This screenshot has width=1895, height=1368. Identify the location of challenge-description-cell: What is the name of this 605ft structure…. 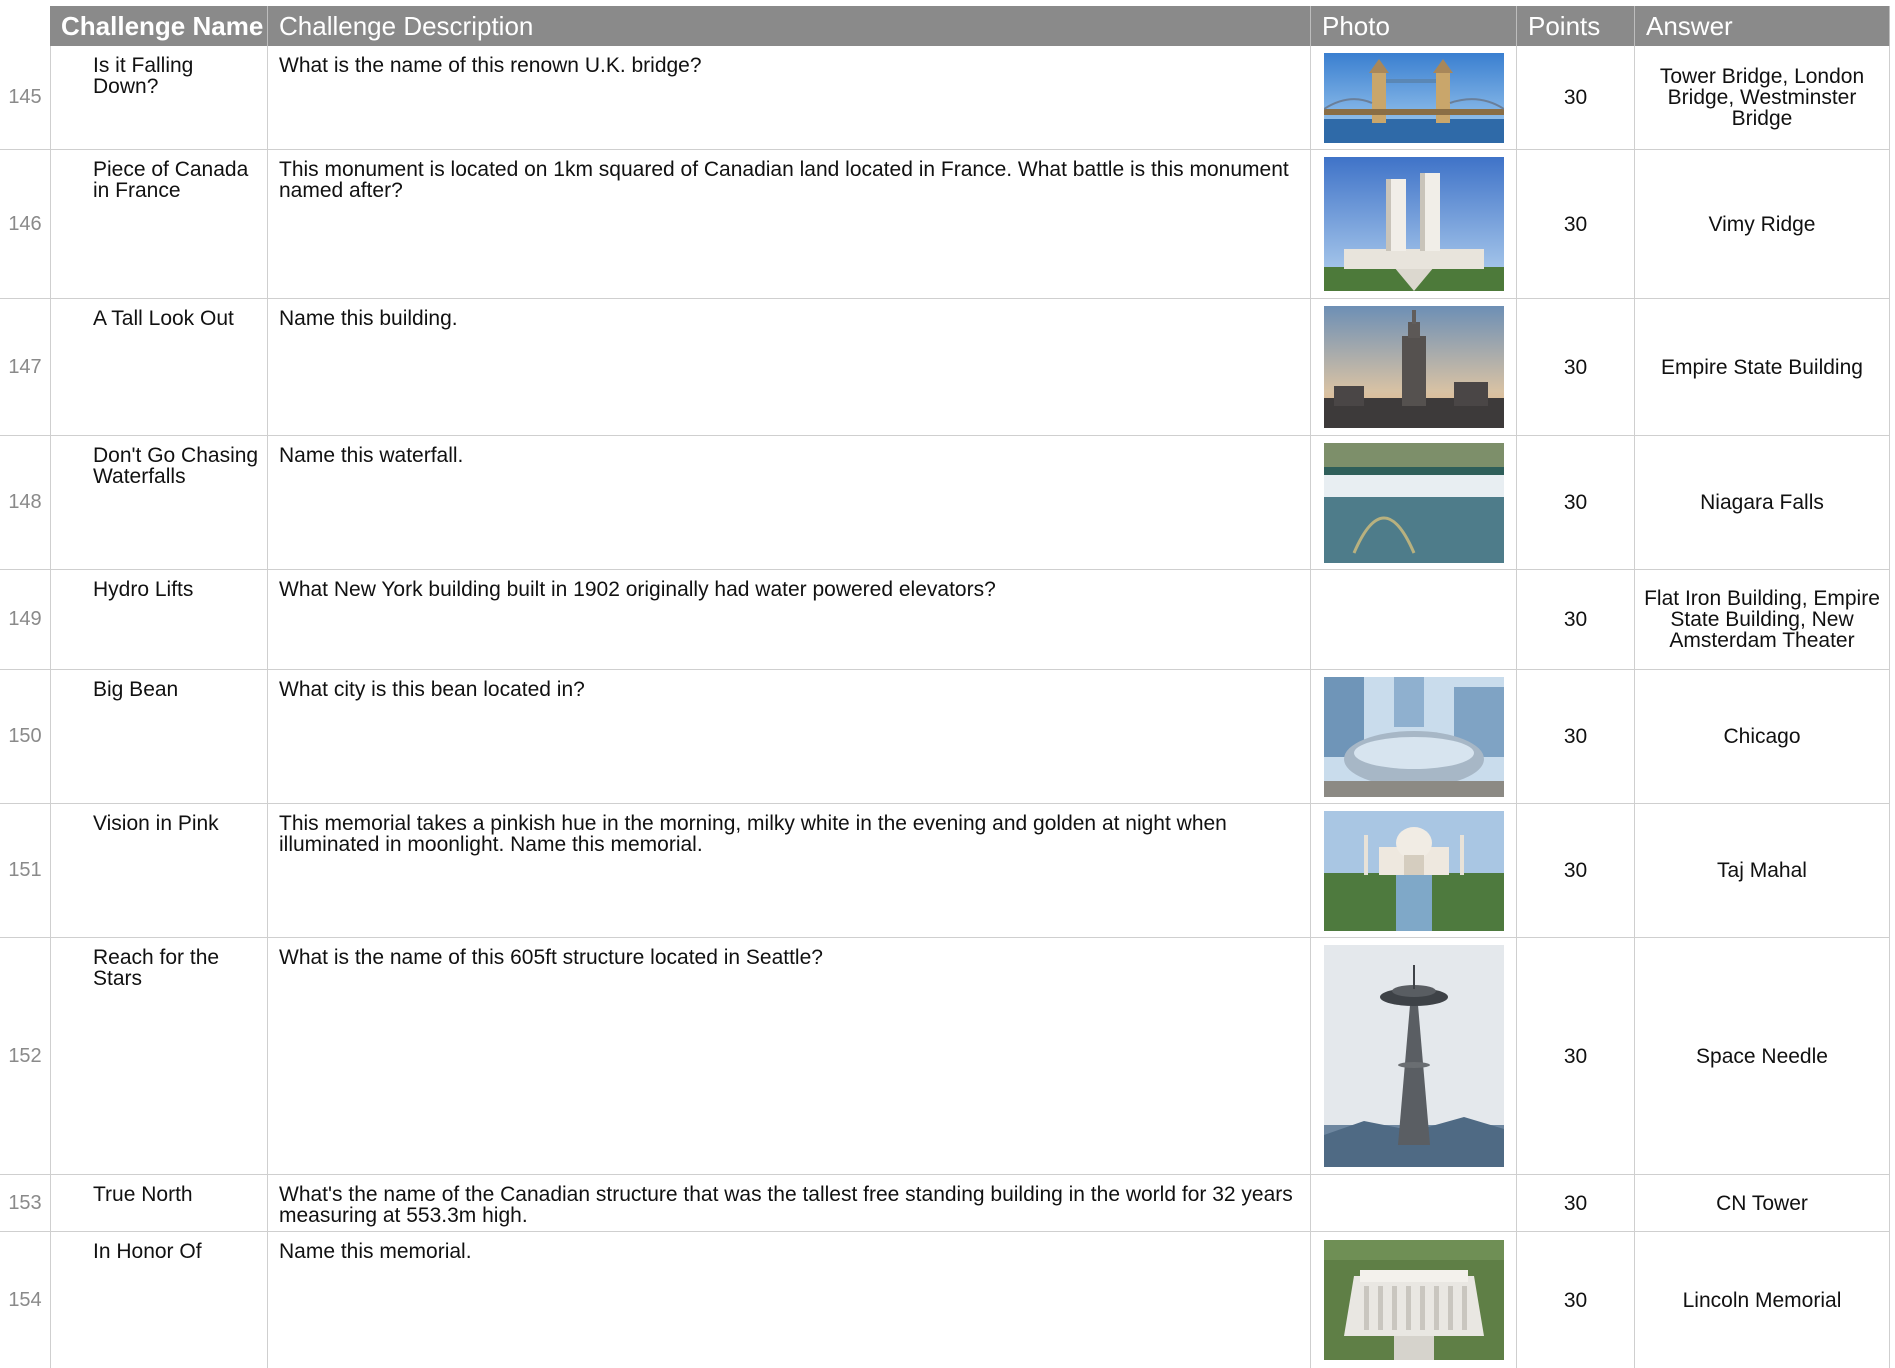
(789, 1056).